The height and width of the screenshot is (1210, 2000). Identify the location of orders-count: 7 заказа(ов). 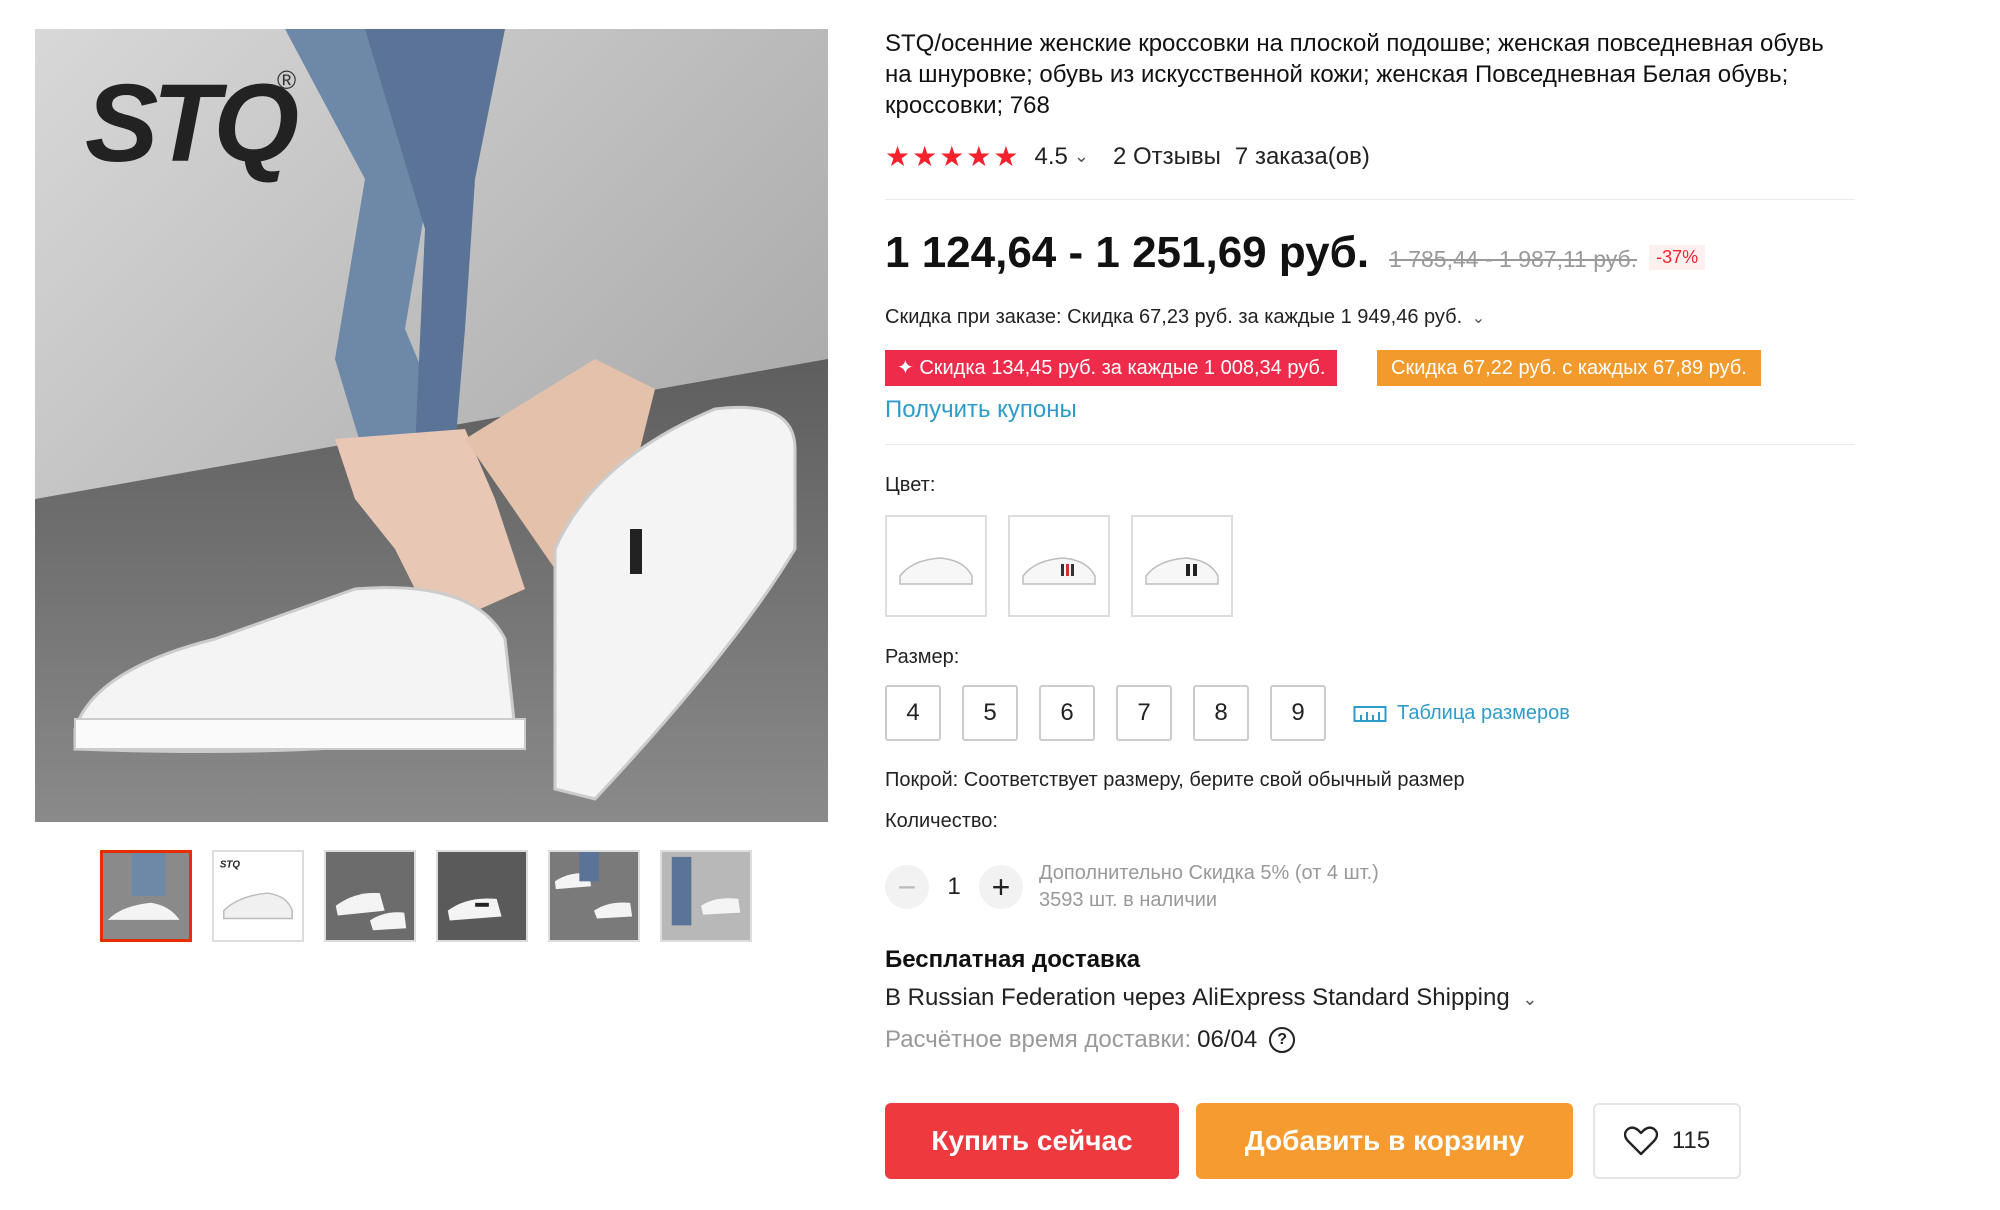
(1302, 156).